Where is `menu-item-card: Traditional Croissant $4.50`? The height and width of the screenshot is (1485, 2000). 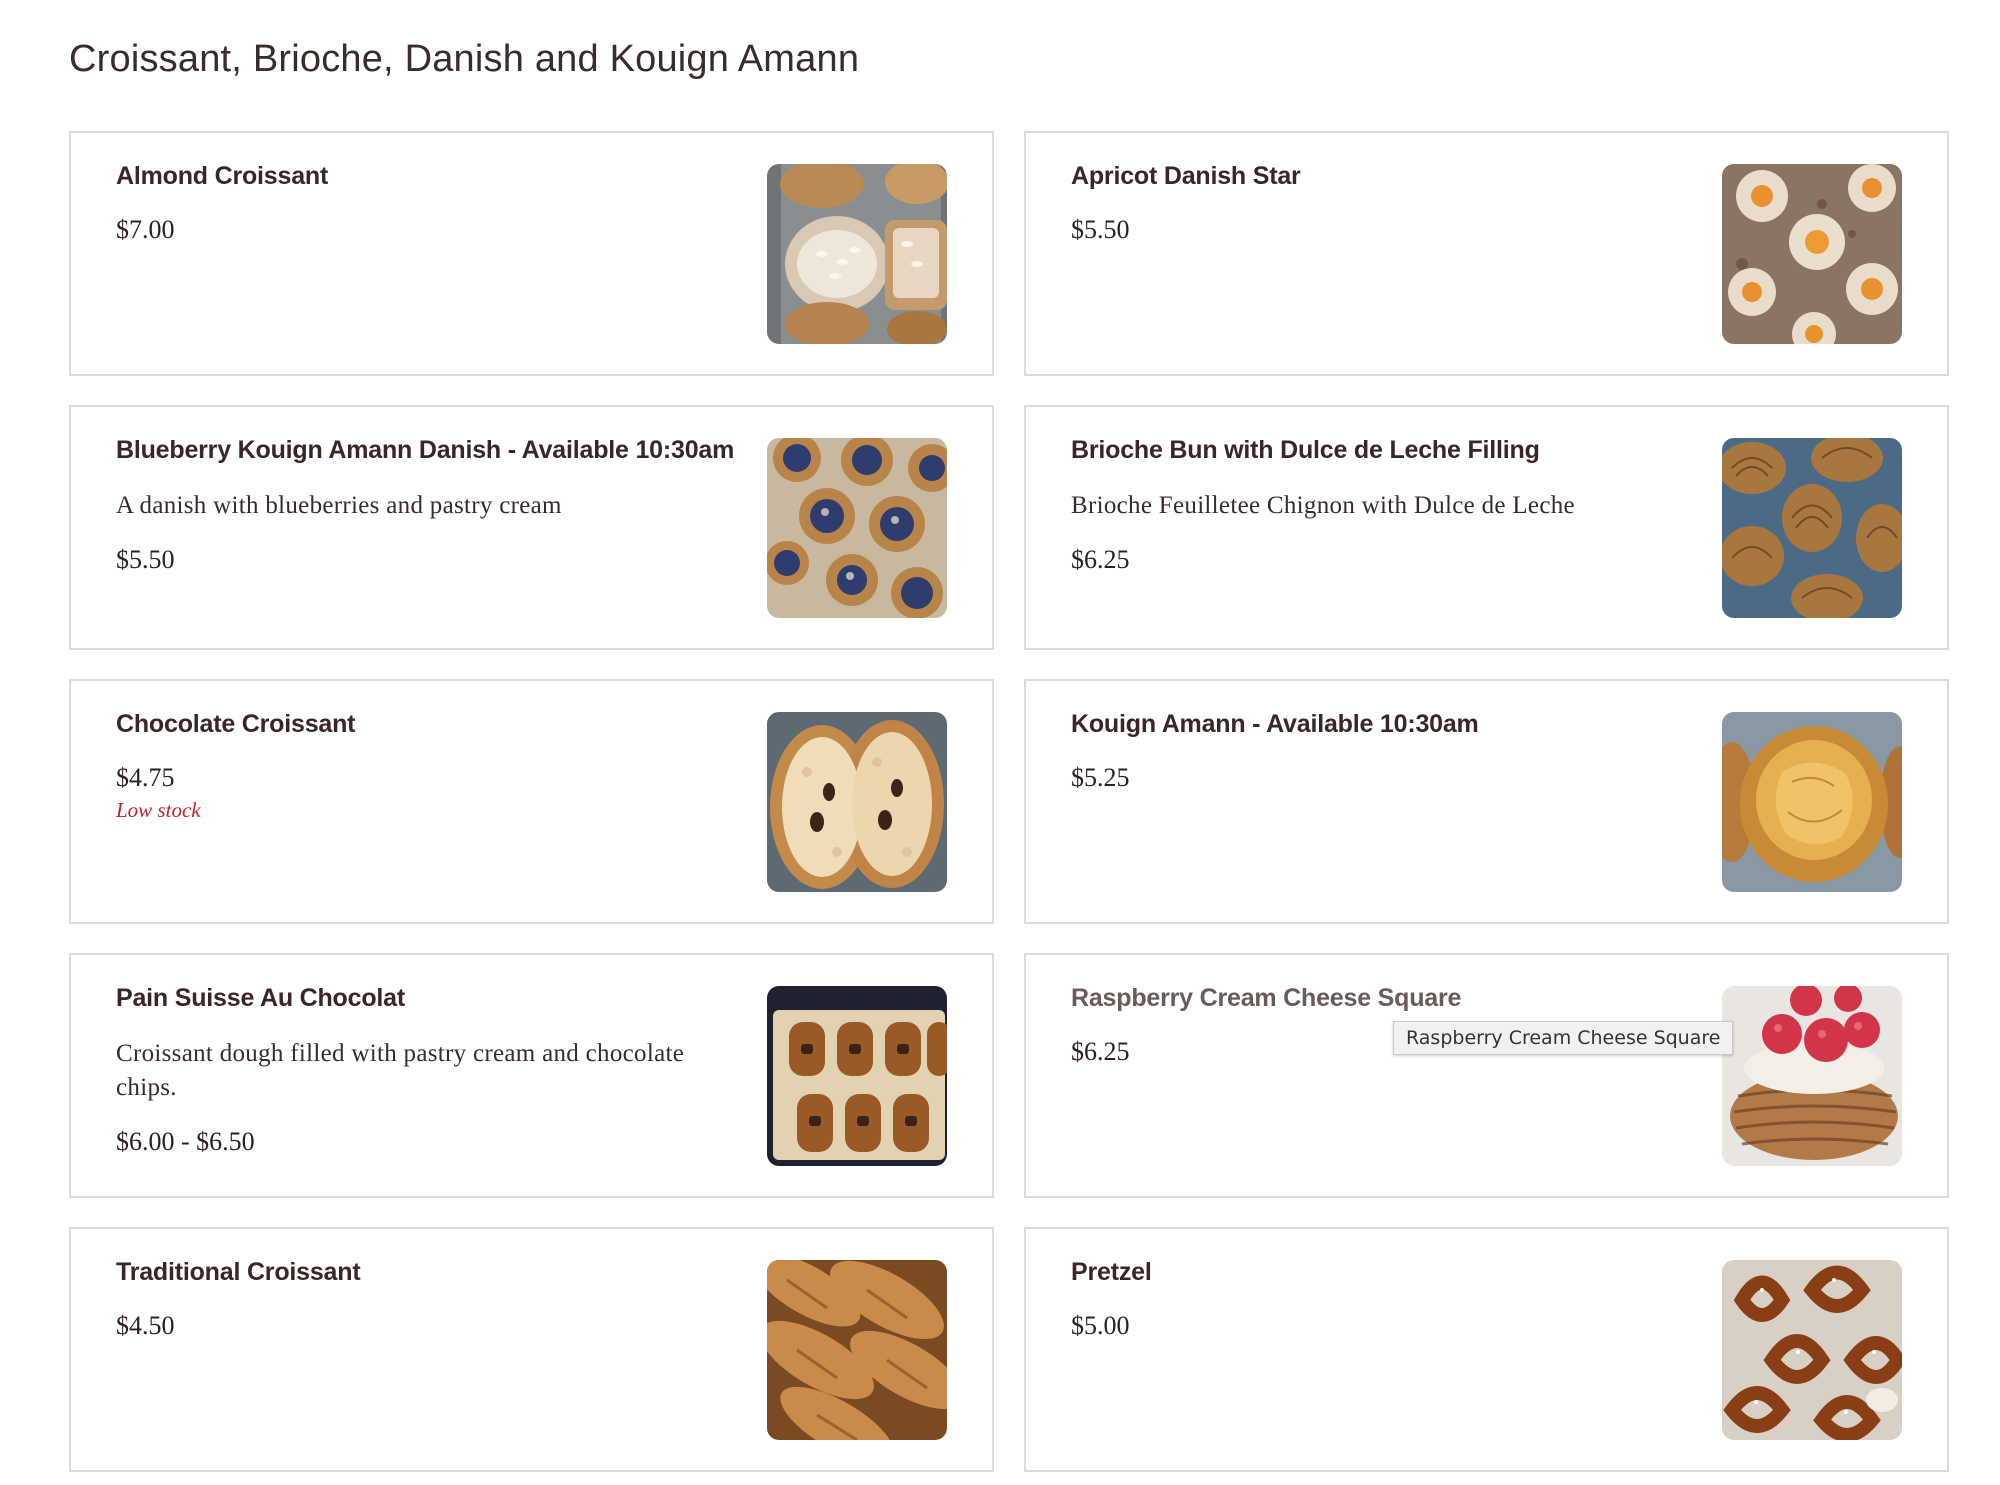 menu-item-card: Traditional Croissant $4.50 is located at coordinates (531, 1349).